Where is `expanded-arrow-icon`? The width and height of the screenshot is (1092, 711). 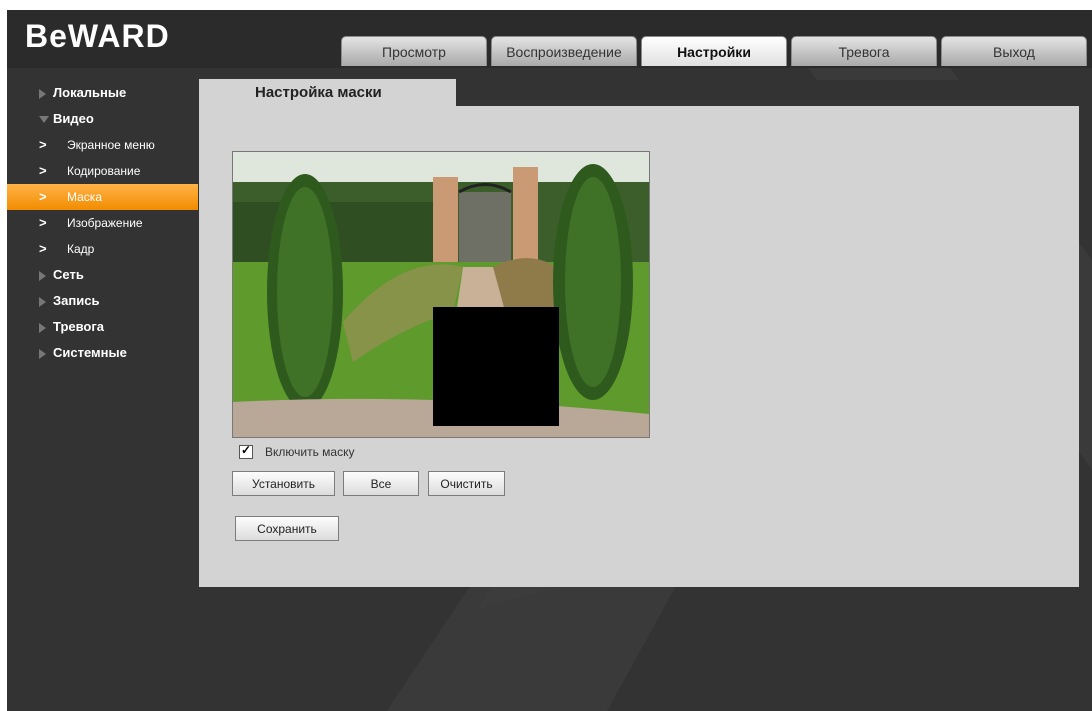
expanded-arrow-icon is located at coordinates (44, 119).